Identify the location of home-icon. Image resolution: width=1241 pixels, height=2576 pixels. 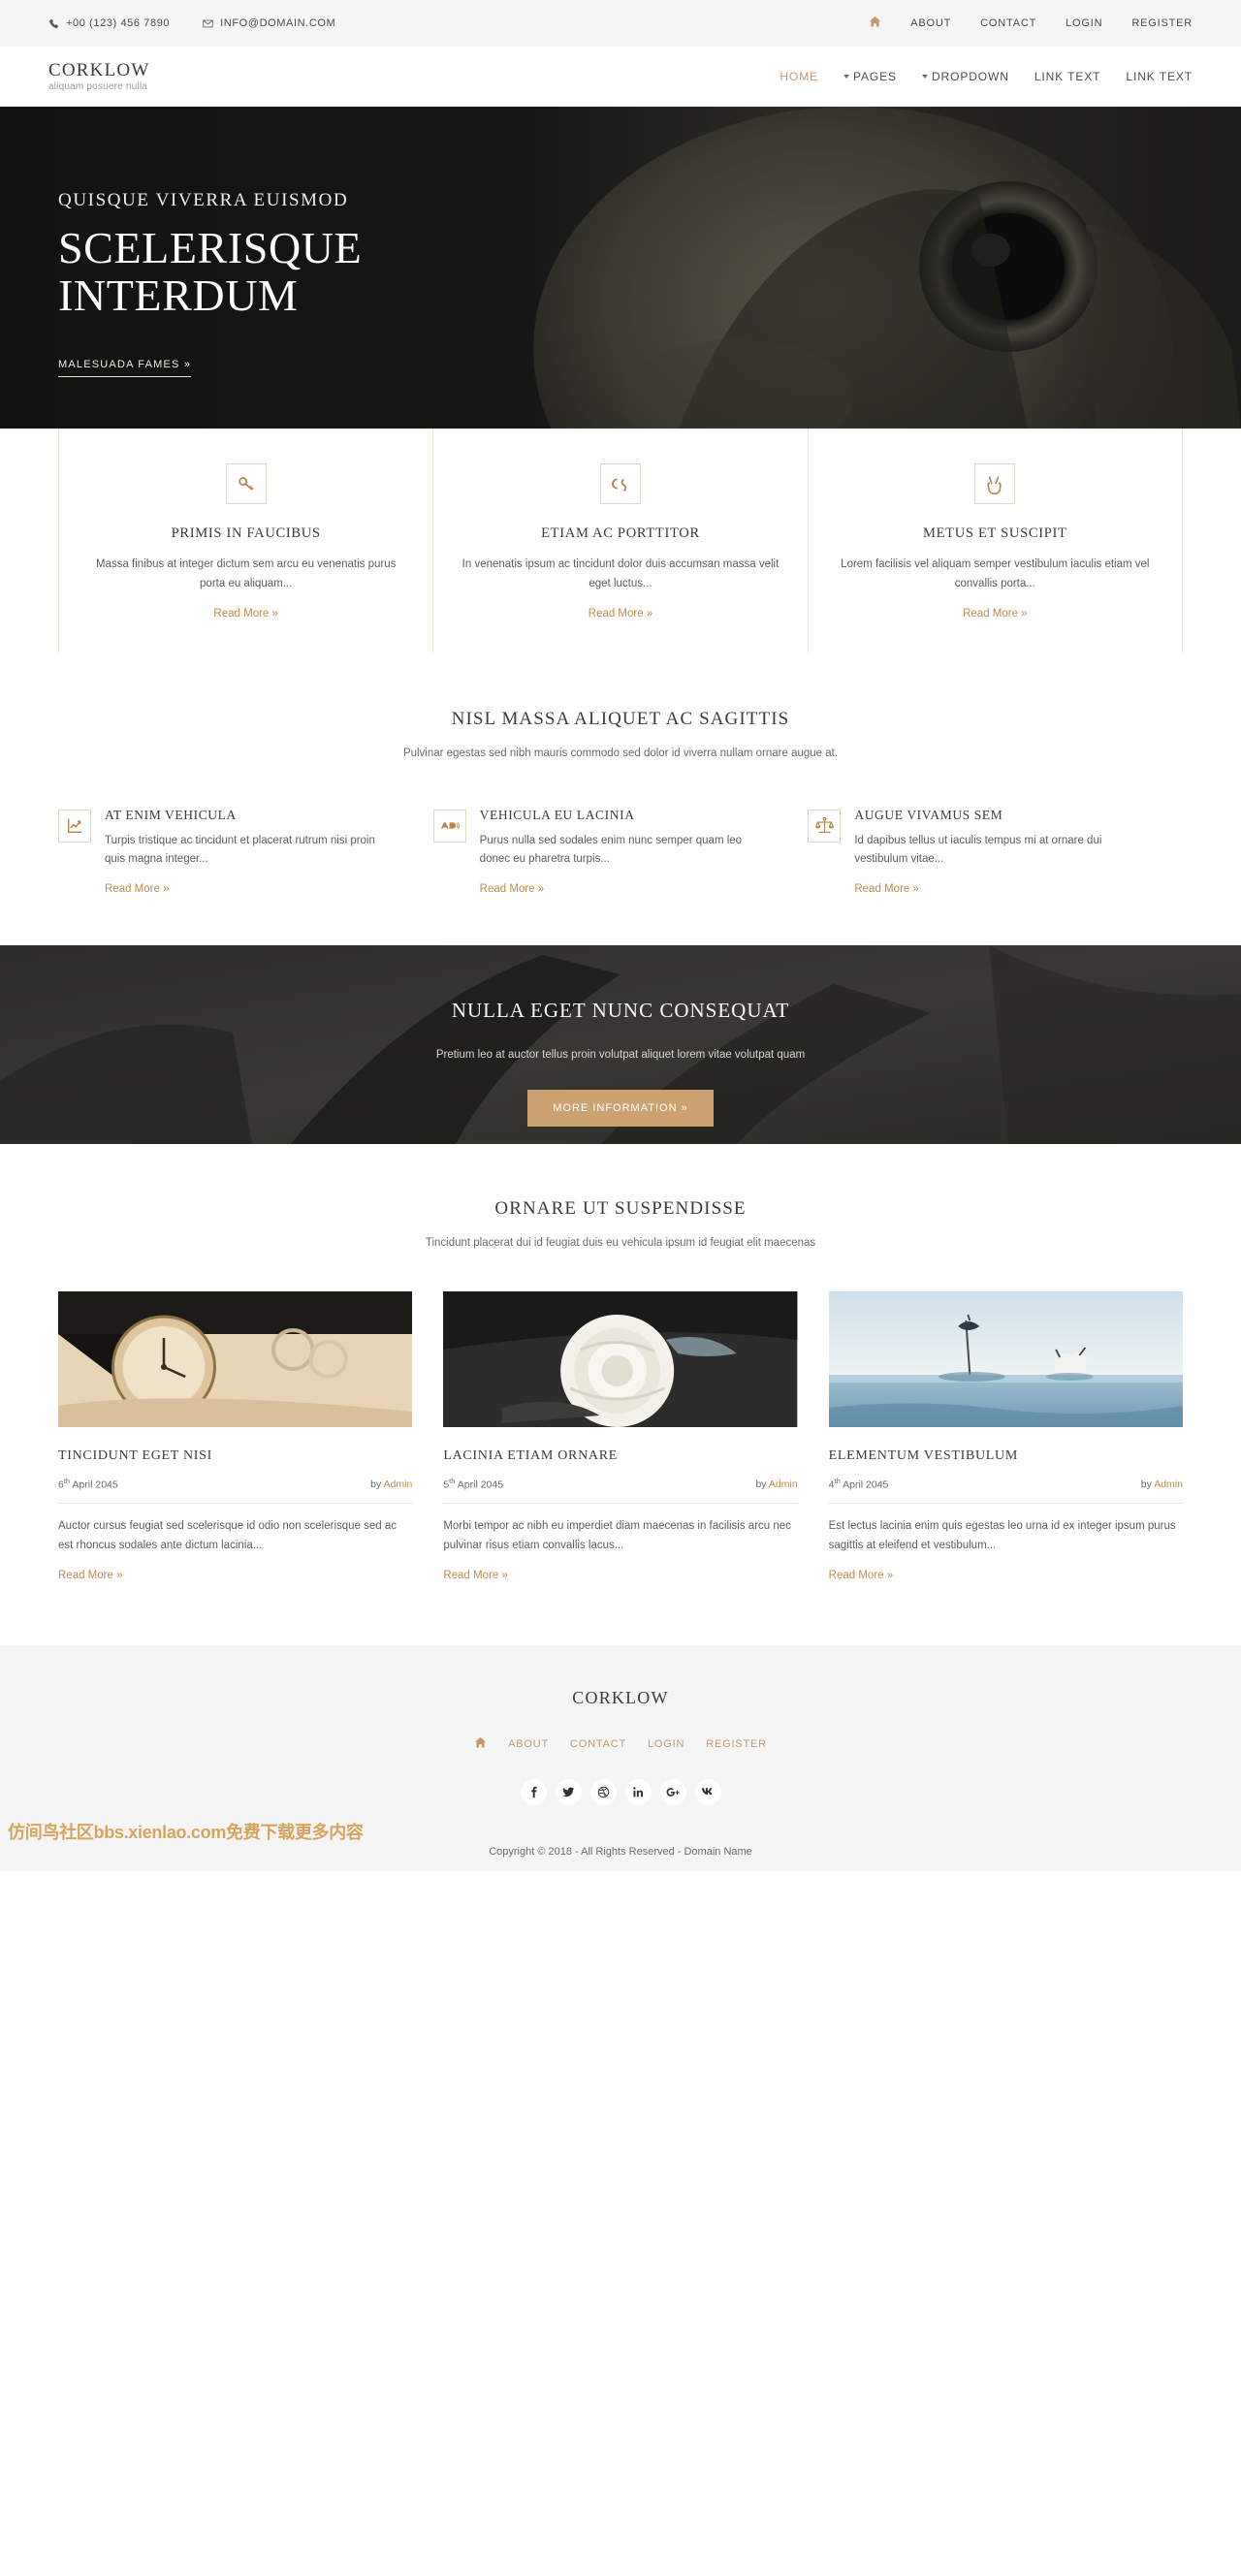
(480, 1744).